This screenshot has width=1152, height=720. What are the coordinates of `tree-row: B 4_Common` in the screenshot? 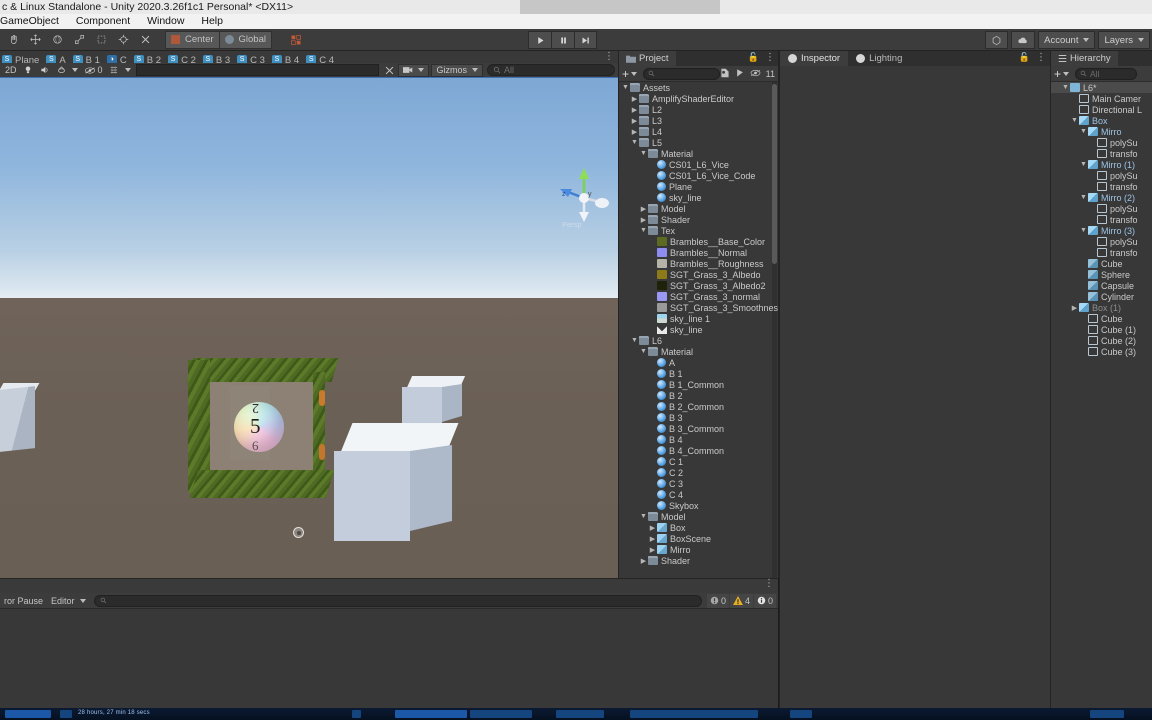 It's located at (698, 450).